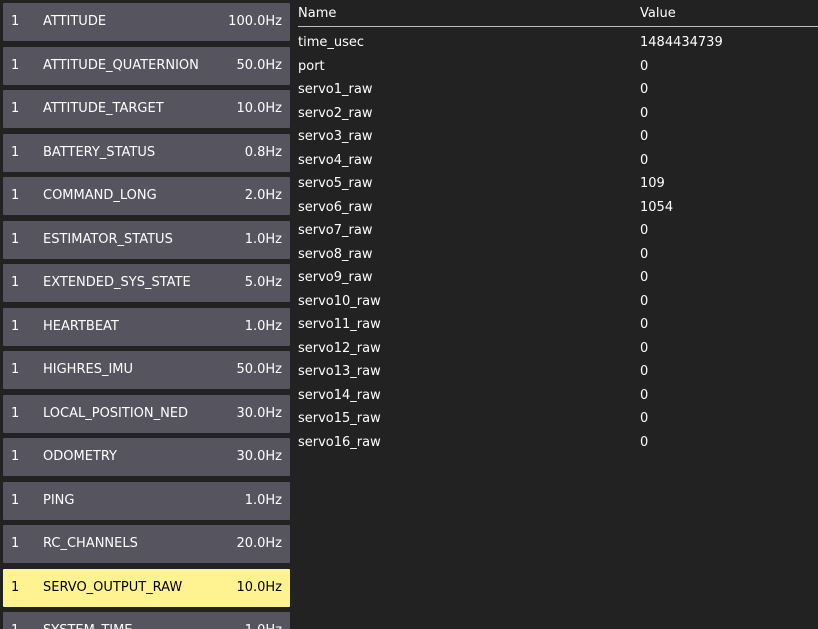 Image resolution: width=818 pixels, height=629 pixels. Describe the element at coordinates (657, 207) in the screenshot. I see `field-value: 1054` at that location.